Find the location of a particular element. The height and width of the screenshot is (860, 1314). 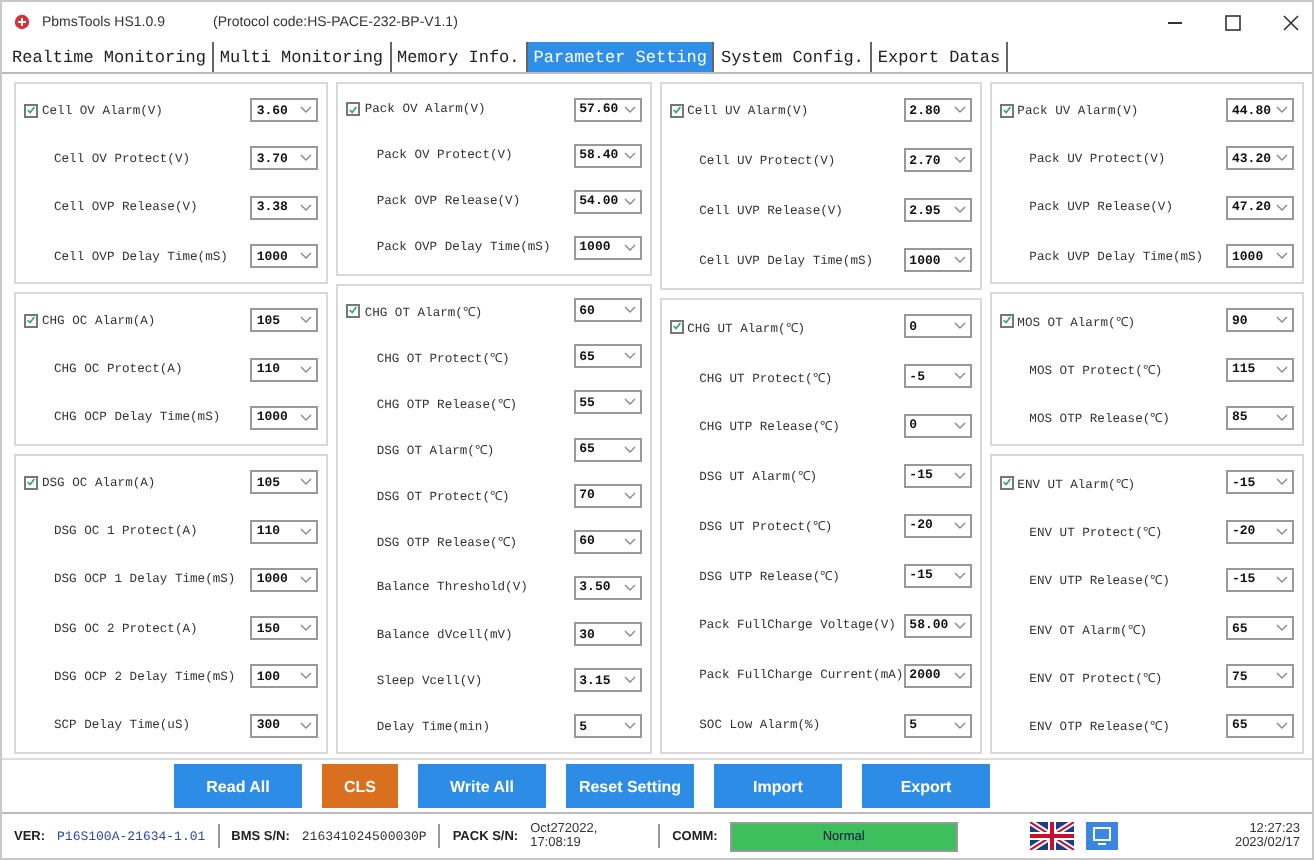

tab: Memory Info. is located at coordinates (459, 57).